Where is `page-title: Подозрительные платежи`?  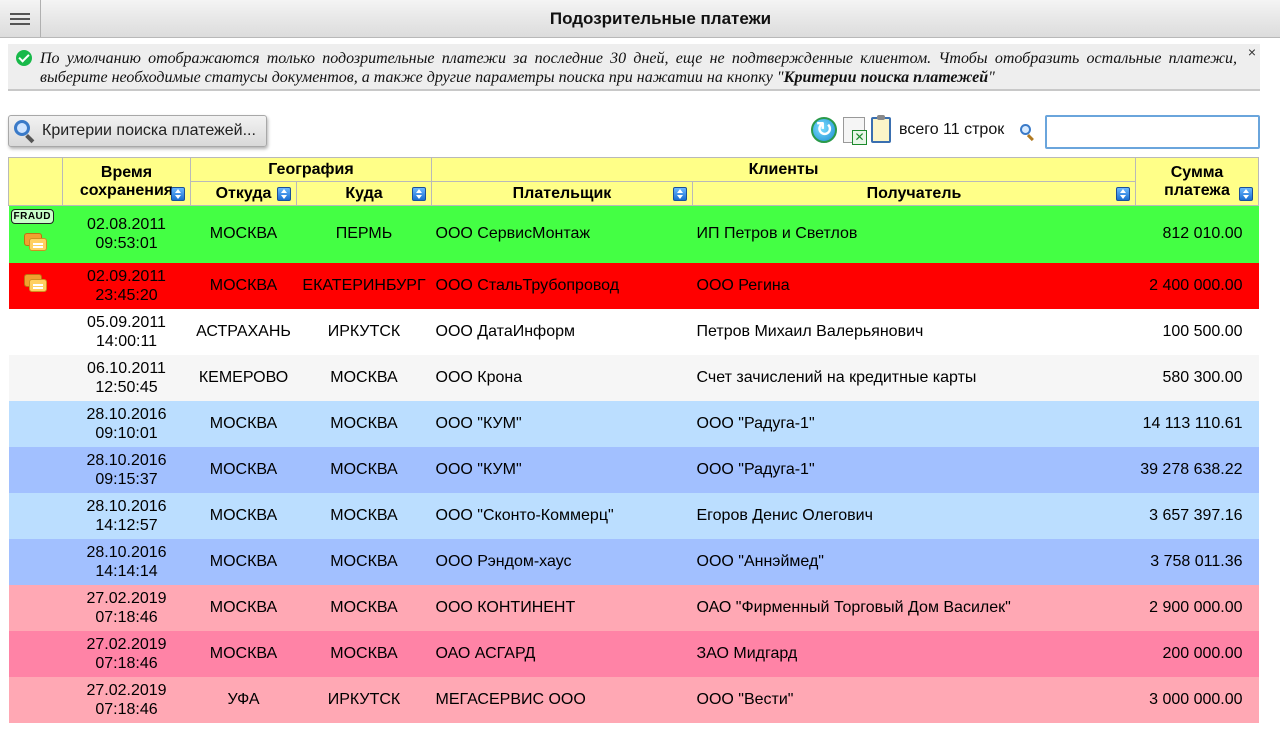 page-title: Подозрительные платежи is located at coordinates (660, 18).